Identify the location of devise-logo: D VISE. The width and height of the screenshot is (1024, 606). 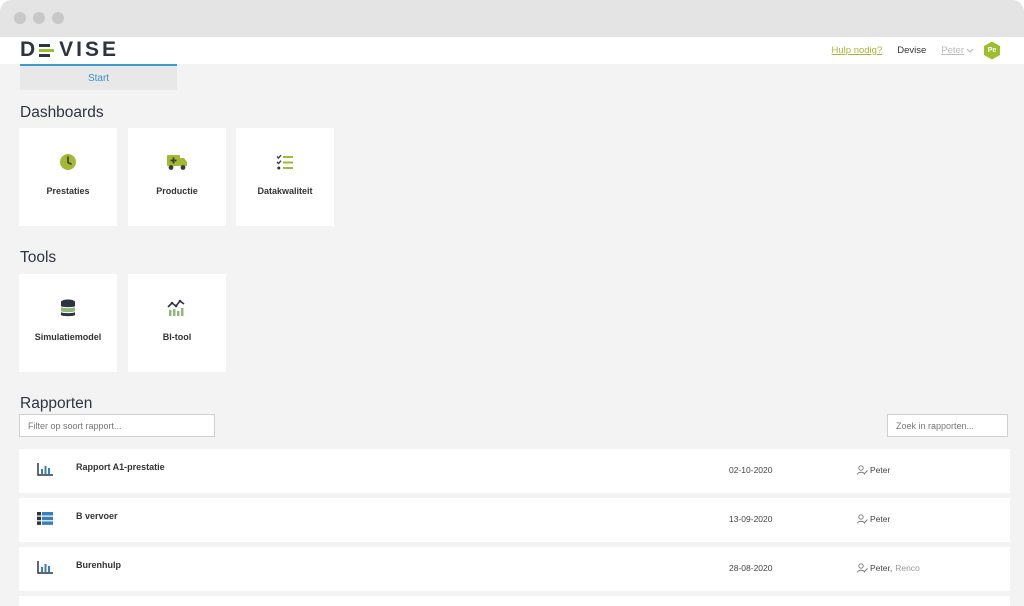
(70, 49).